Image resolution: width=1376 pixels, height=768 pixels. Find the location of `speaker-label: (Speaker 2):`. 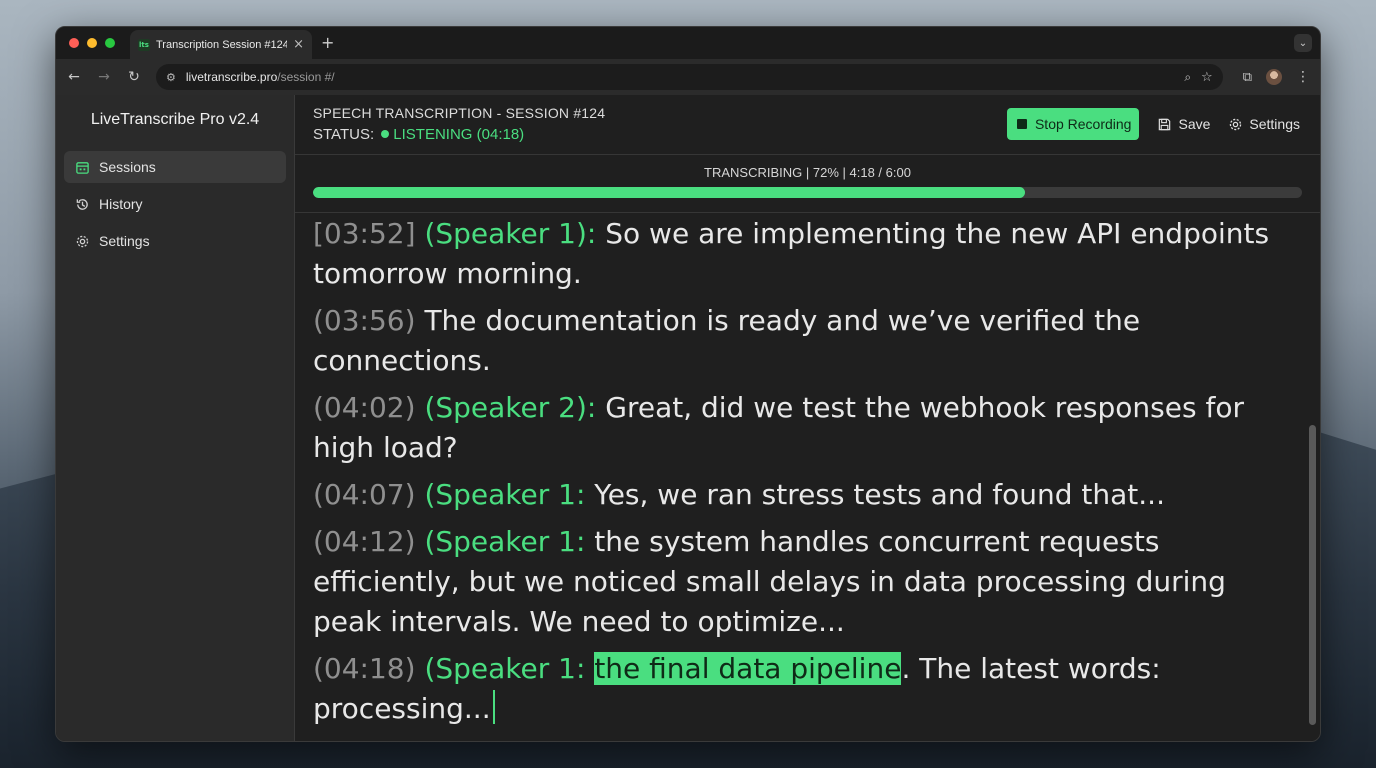

speaker-label: (Speaker 2): is located at coordinates (506, 407).